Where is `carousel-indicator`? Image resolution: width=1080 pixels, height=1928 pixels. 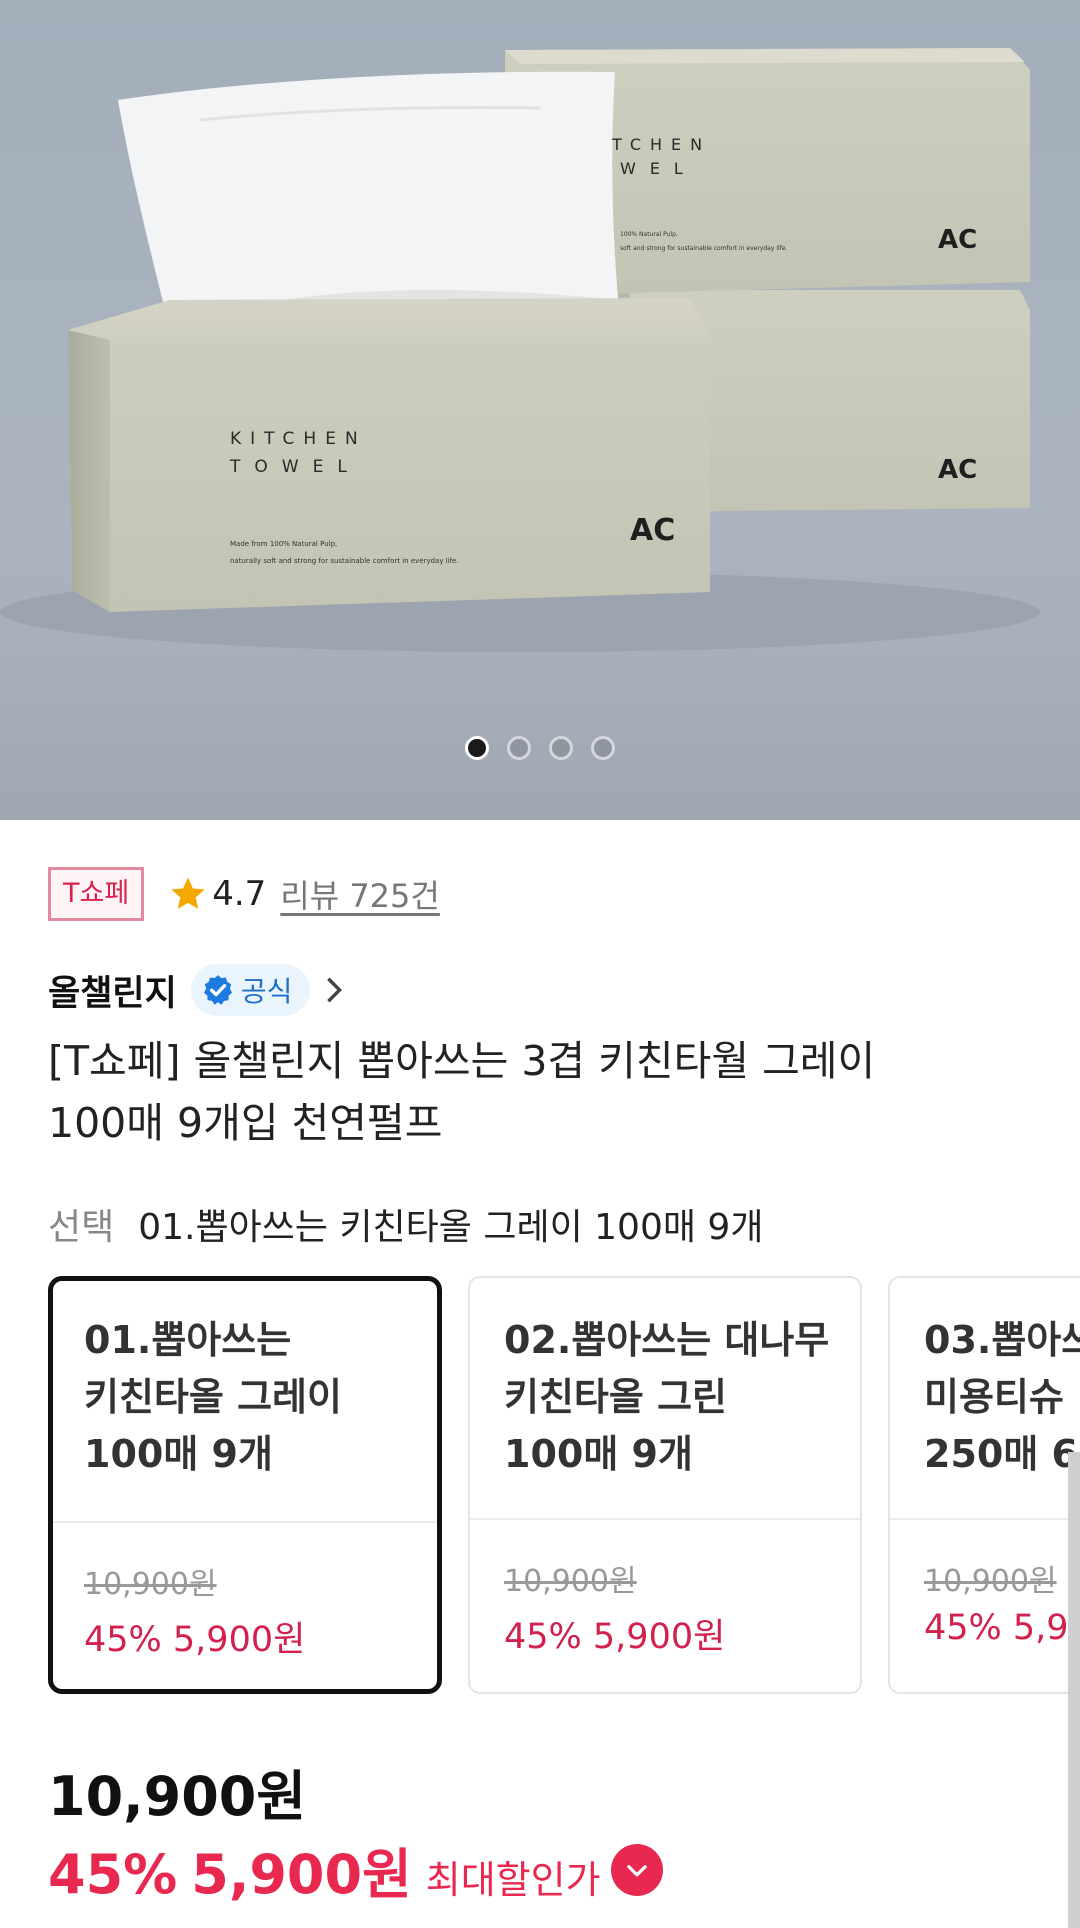
carousel-indicator is located at coordinates (540, 748).